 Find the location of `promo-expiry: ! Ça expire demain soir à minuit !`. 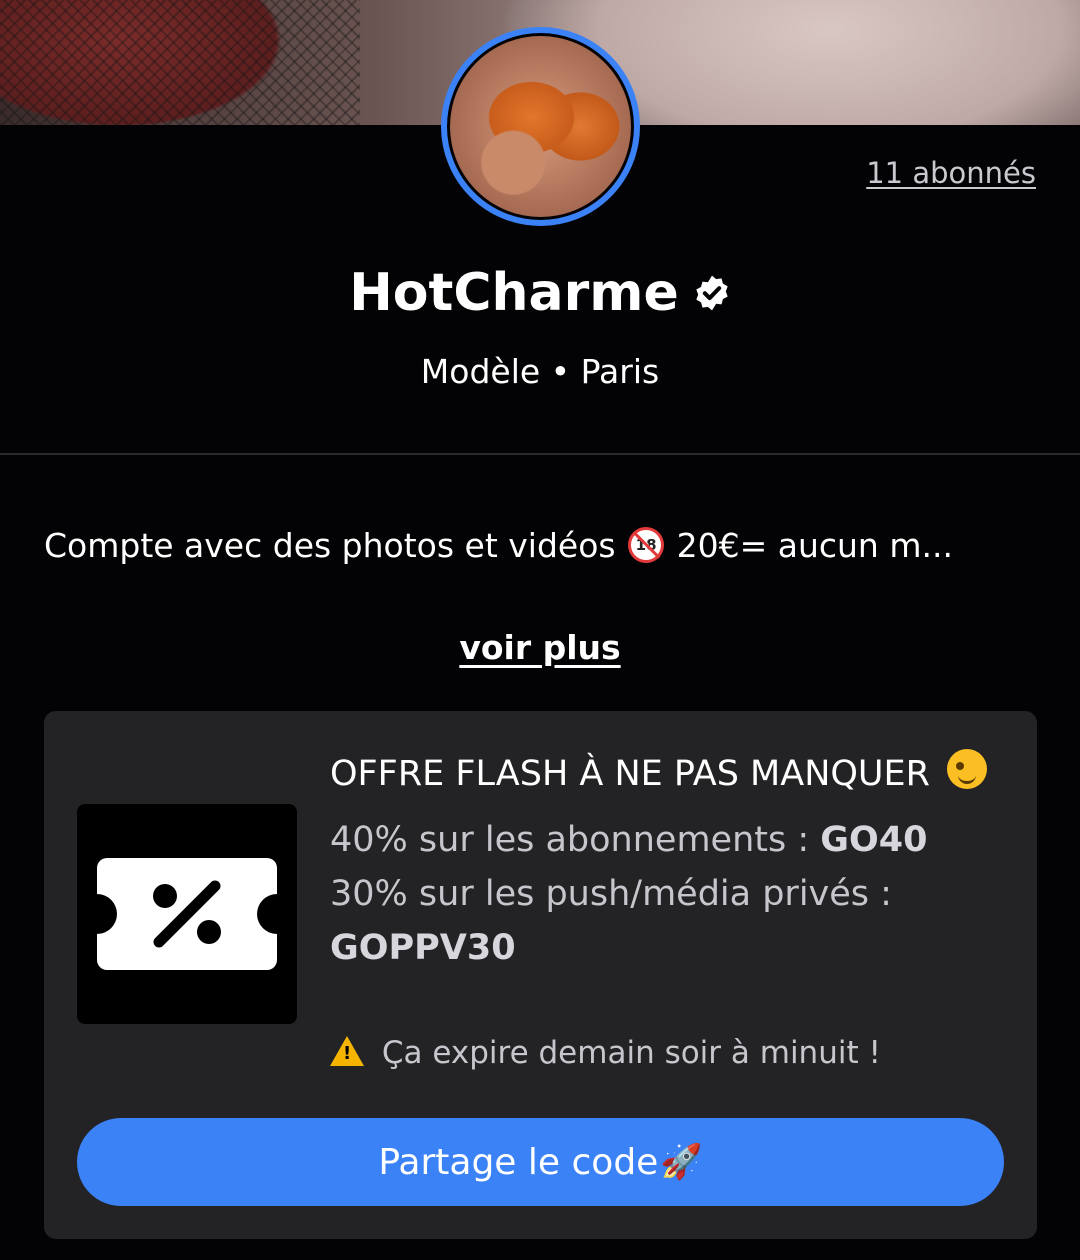

promo-expiry: ! Ça expire demain soir à minuit ! is located at coordinates (605, 1053).